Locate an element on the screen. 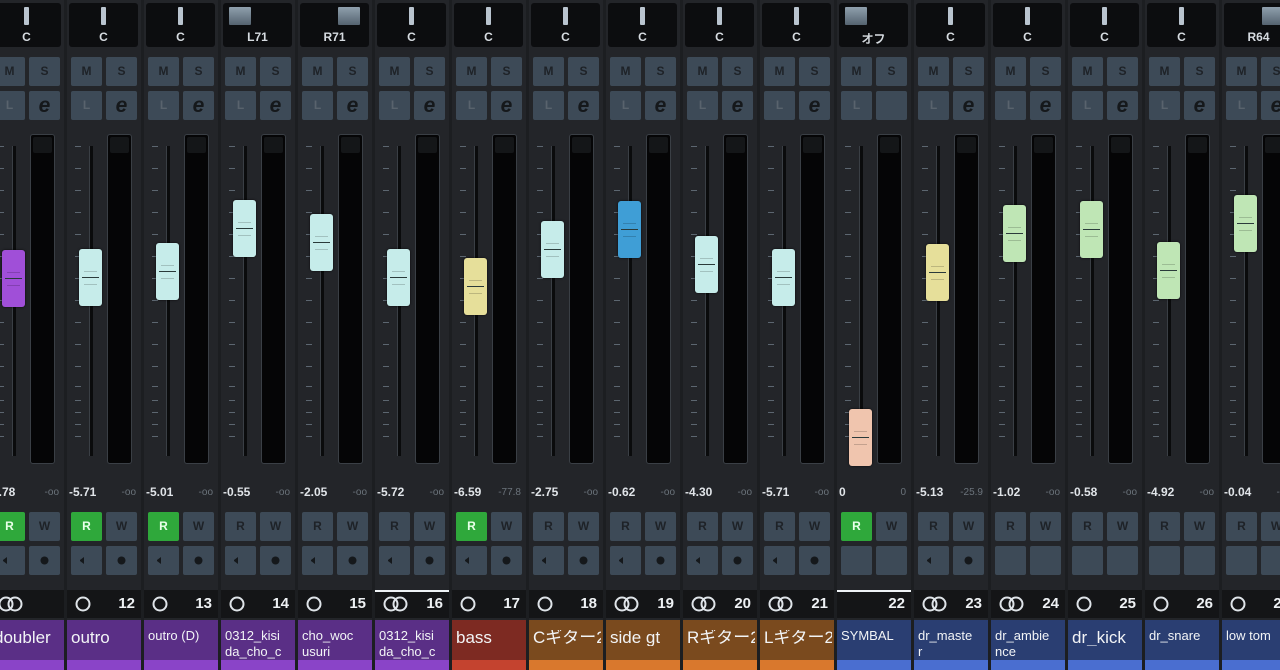 The image size is (1280, 670). volume-value: -0.55 is located at coordinates (236, 492).